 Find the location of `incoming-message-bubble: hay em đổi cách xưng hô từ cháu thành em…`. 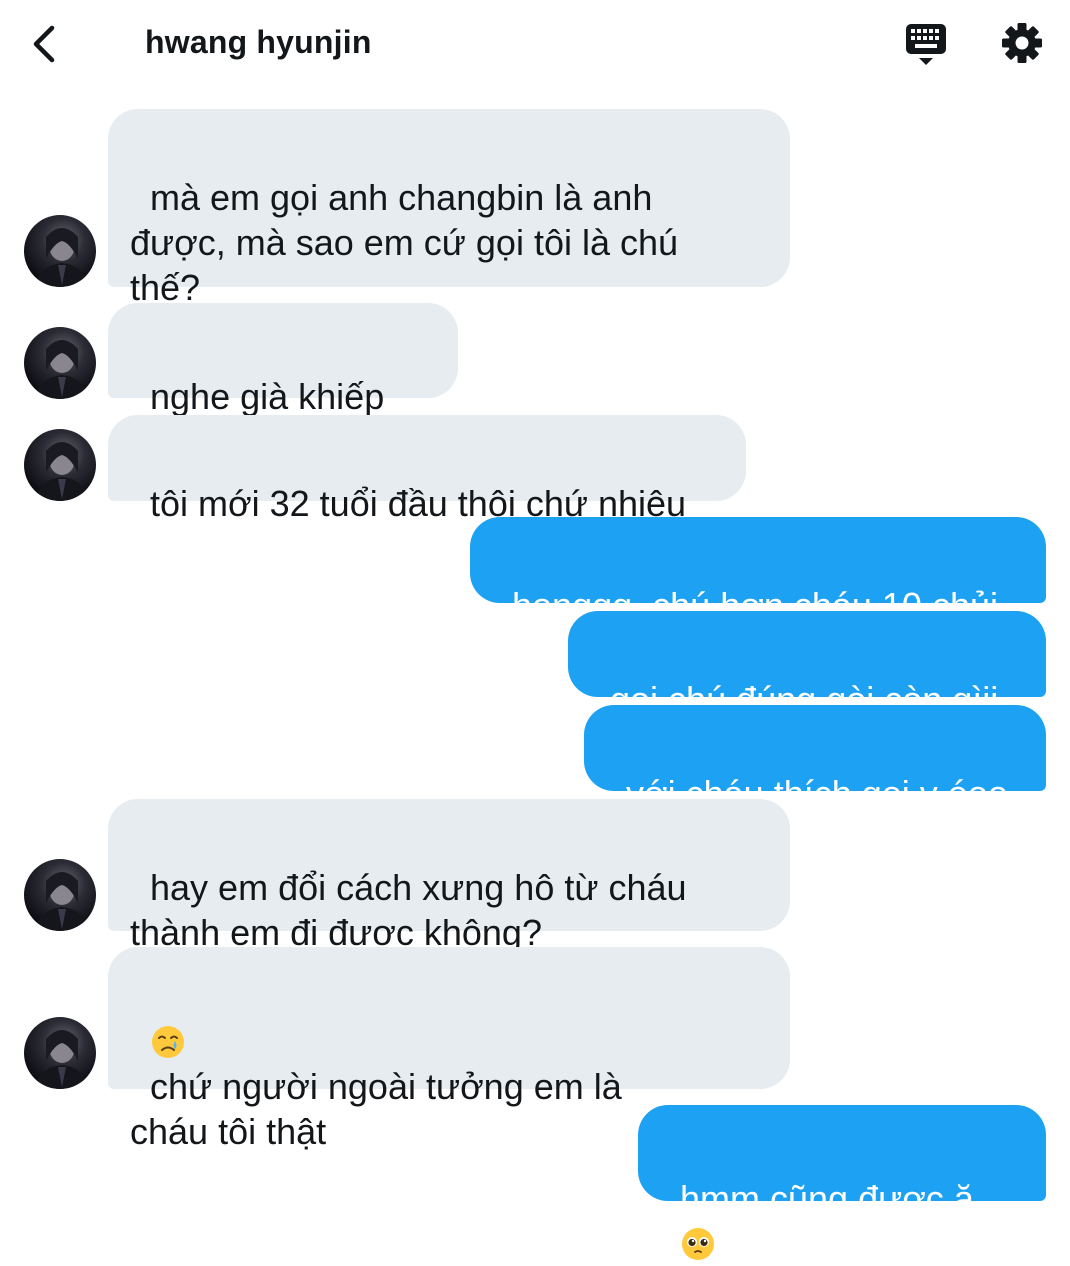

incoming-message-bubble: hay em đổi cách xưng hô từ cháu thành em… is located at coordinates (449, 876).